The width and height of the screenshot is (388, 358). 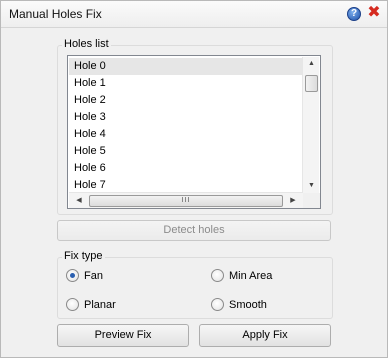 I want to click on preview-fix-label: Preview Fix, so click(x=123, y=335).